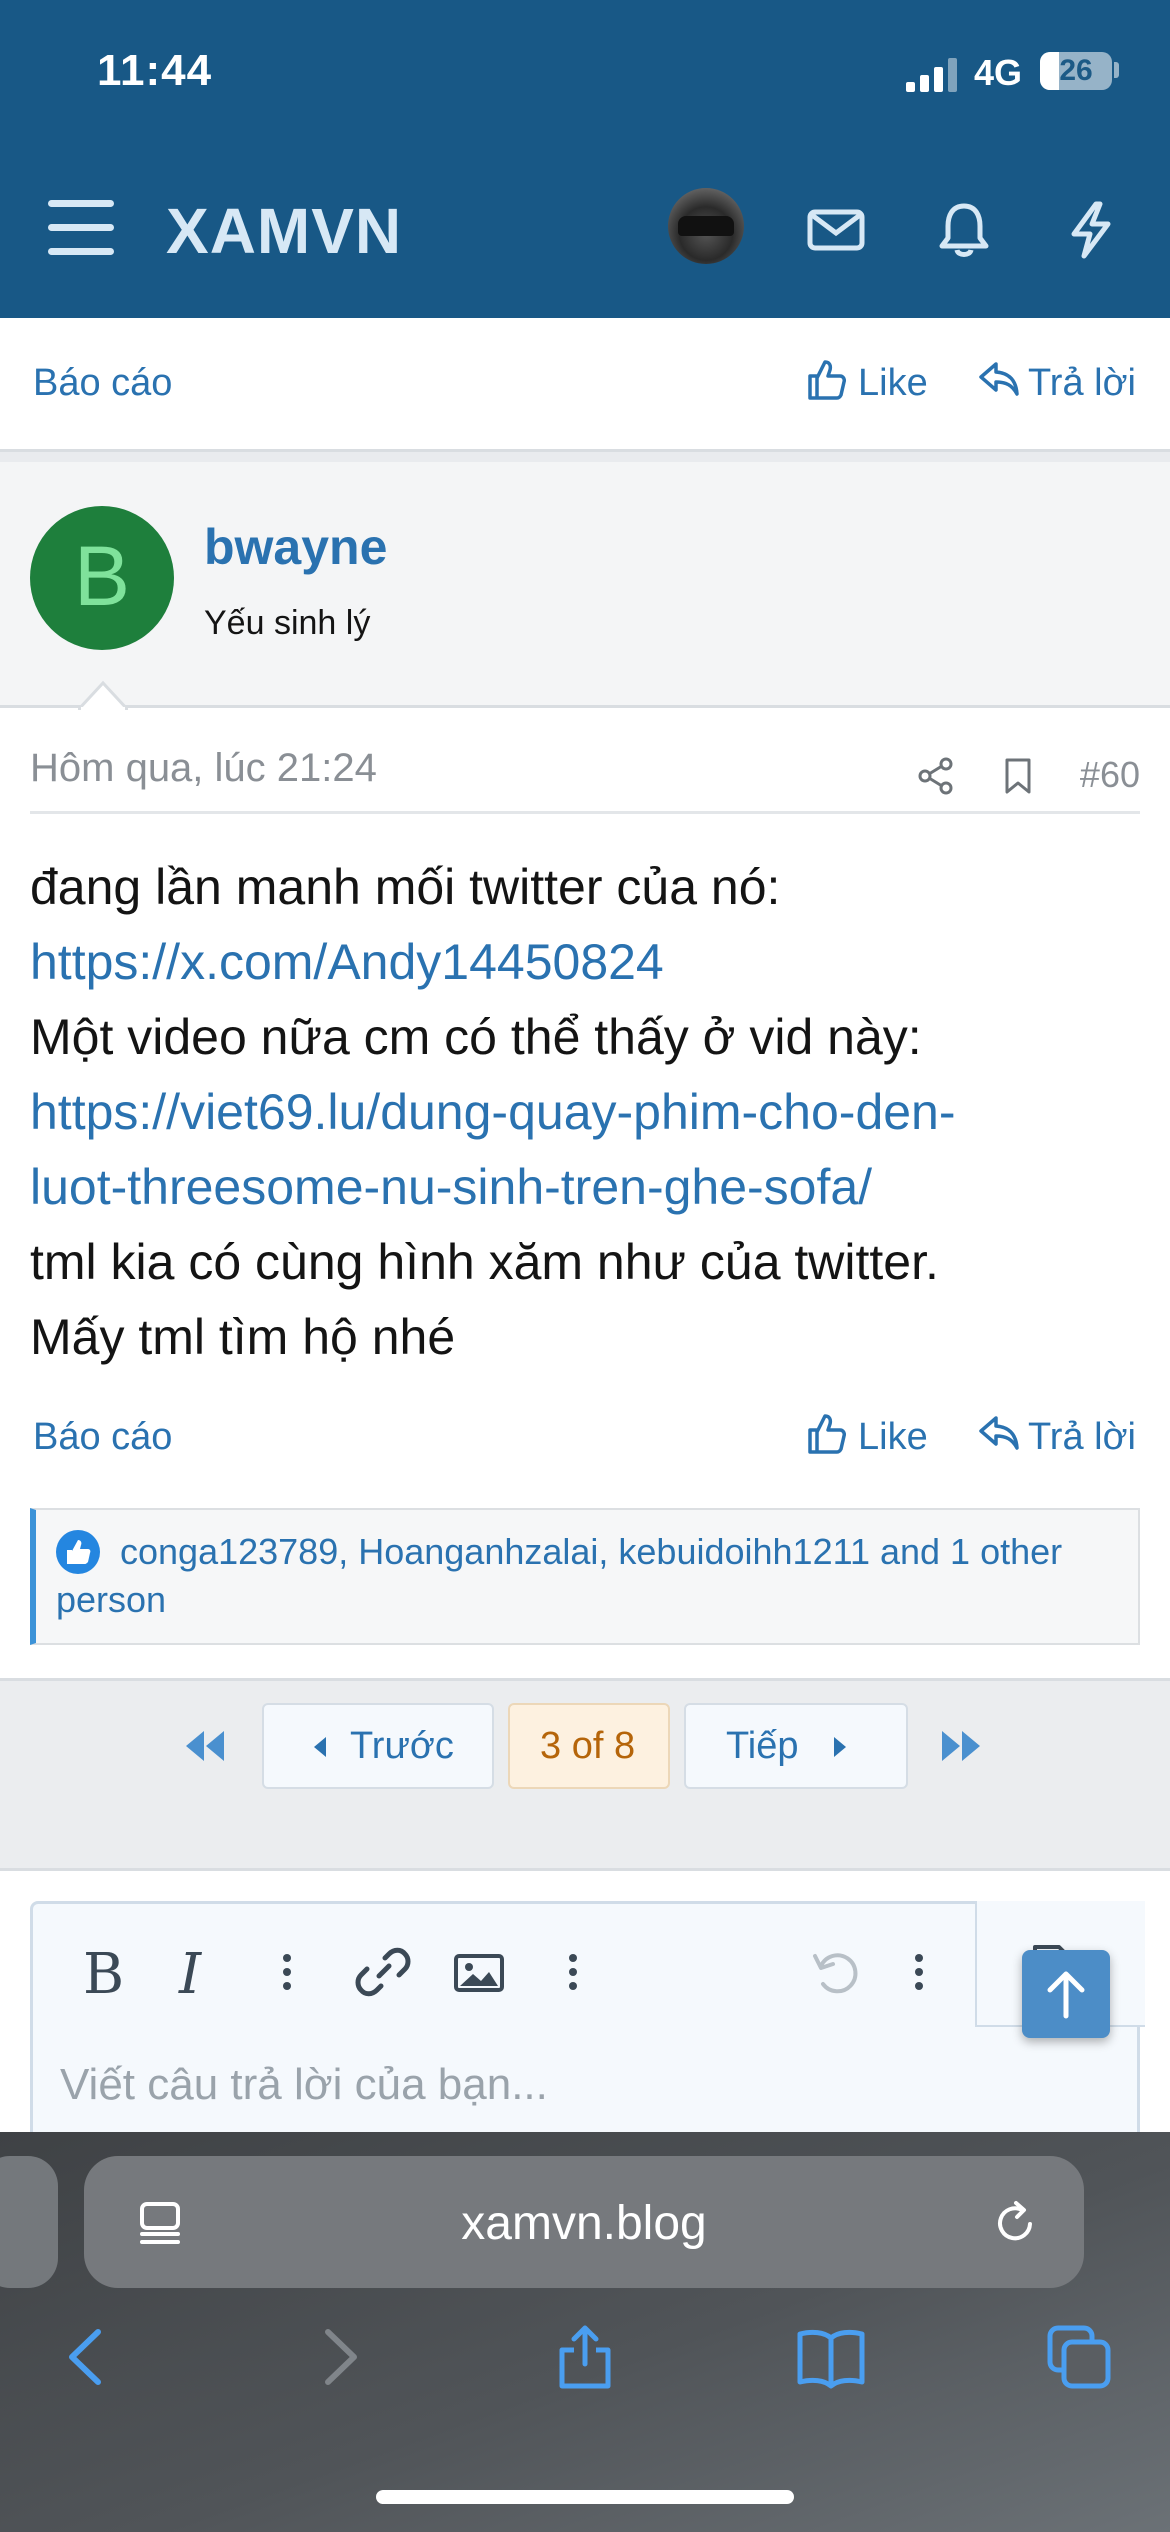 This screenshot has height=2532, width=1170. I want to click on nav-bar: XAMVN, so click(585, 234).